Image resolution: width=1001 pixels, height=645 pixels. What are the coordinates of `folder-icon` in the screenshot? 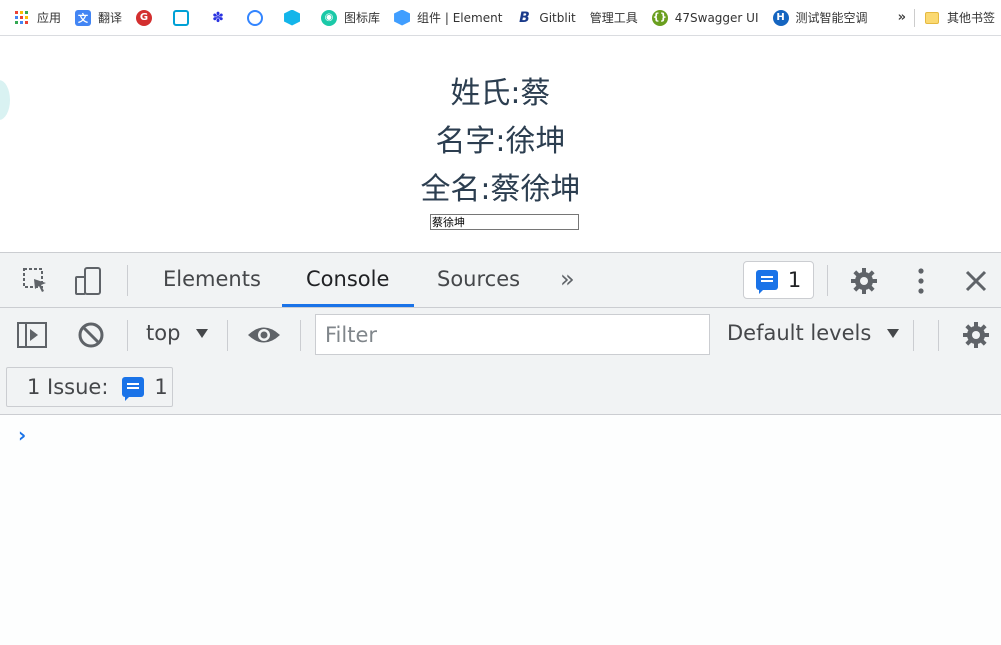 It's located at (931, 17).